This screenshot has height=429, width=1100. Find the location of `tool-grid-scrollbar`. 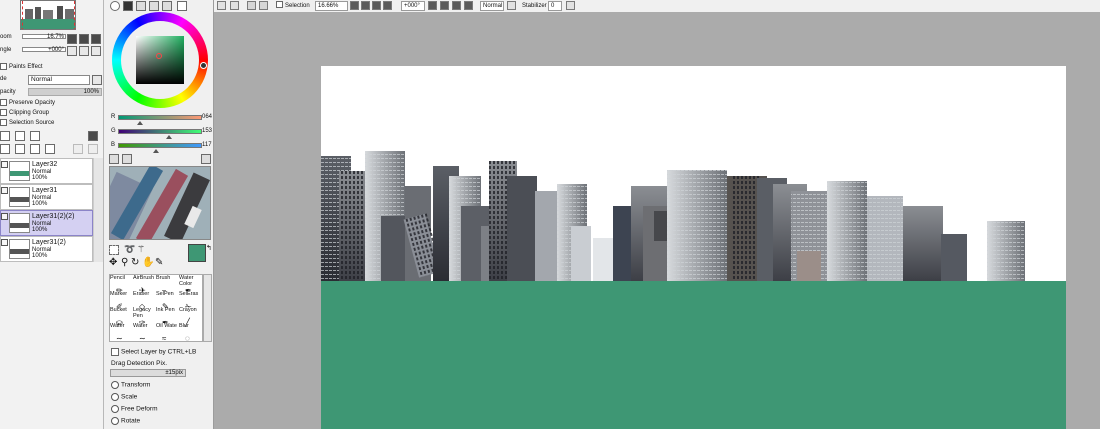

tool-grid-scrollbar is located at coordinates (207, 308).